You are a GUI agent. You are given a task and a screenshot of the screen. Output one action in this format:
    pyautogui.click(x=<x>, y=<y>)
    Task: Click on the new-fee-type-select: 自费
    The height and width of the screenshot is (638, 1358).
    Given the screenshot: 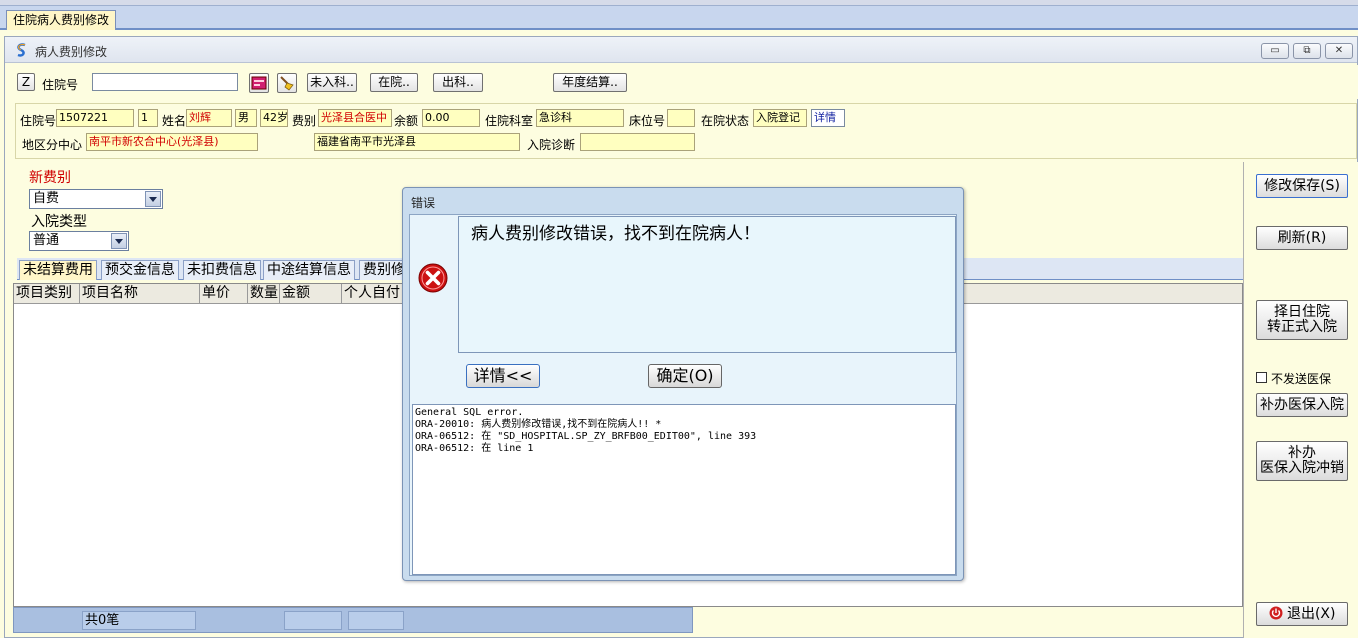 What is the action you would take?
    pyautogui.click(x=96, y=199)
    